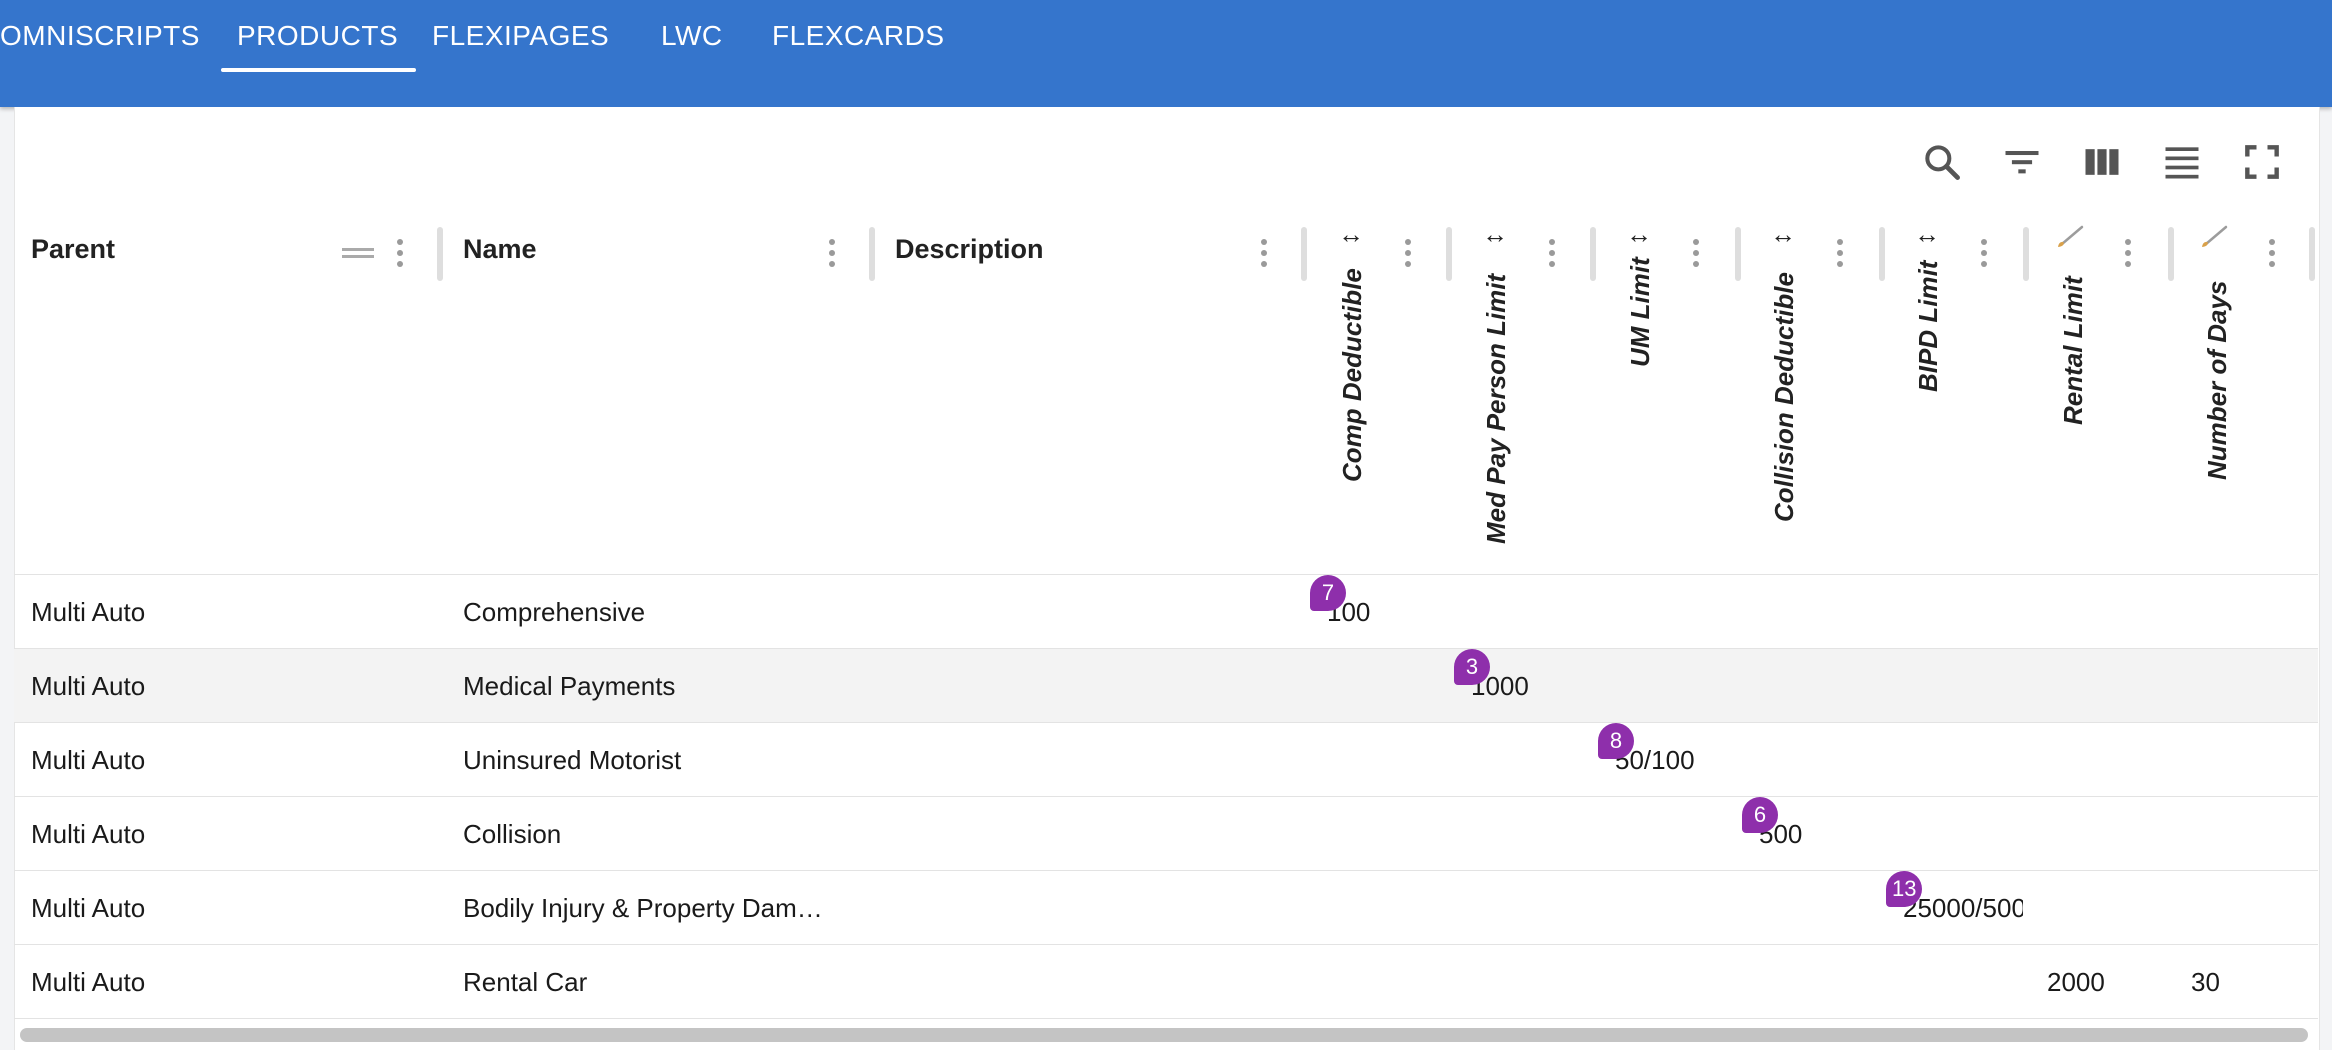  What do you see at coordinates (1166, 685) in the screenshot?
I see `table-row: Multi Auto Medical Payments 1000 3` at bounding box center [1166, 685].